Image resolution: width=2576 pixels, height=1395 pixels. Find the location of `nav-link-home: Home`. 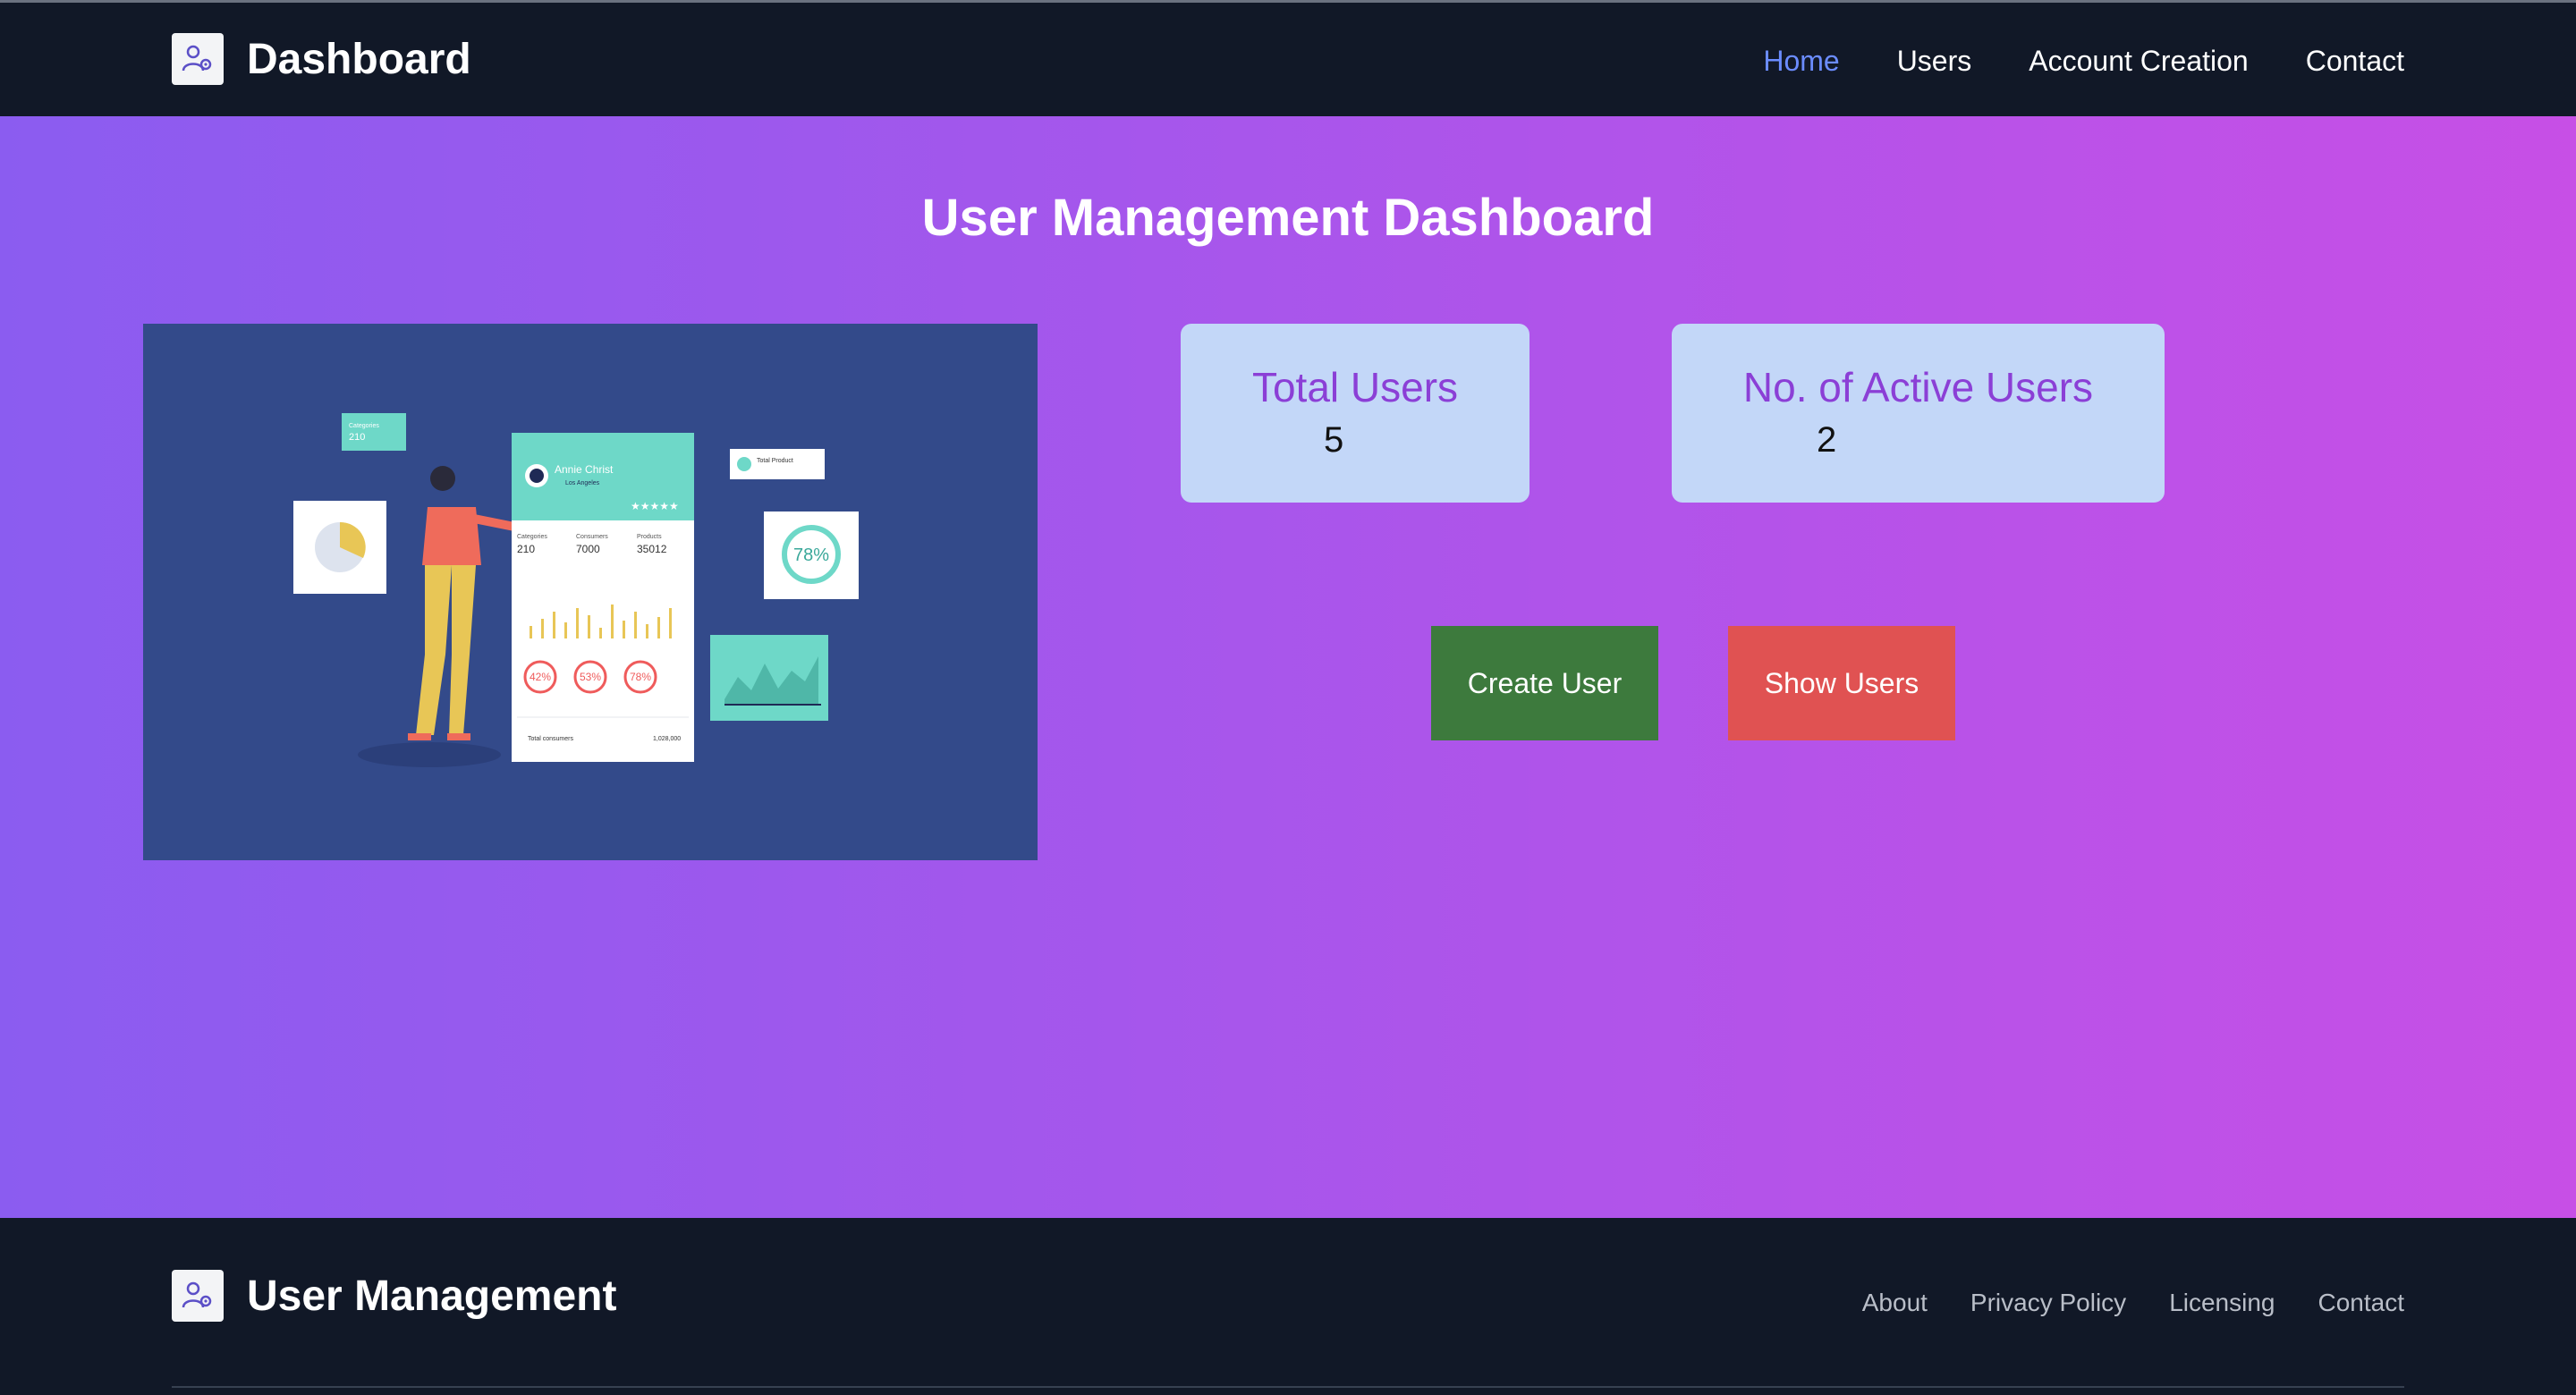

nav-link-home: Home is located at coordinates (1801, 61).